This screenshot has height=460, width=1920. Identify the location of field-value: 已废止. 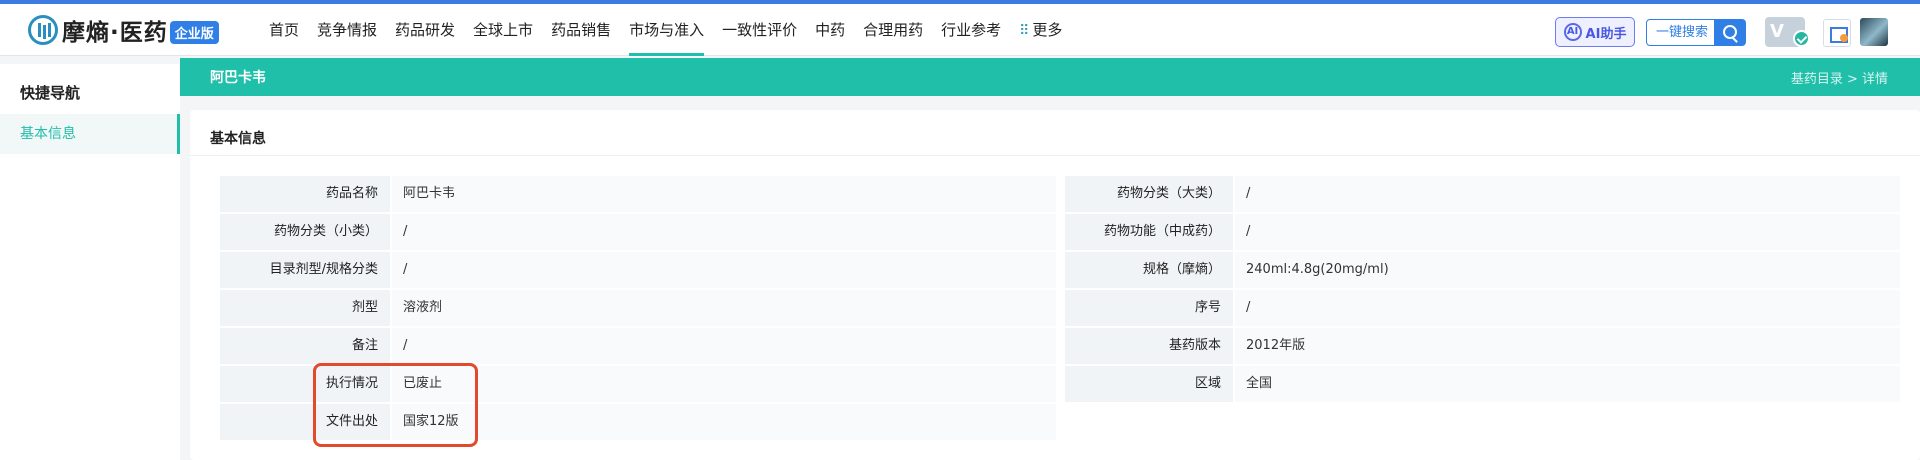
(724, 384).